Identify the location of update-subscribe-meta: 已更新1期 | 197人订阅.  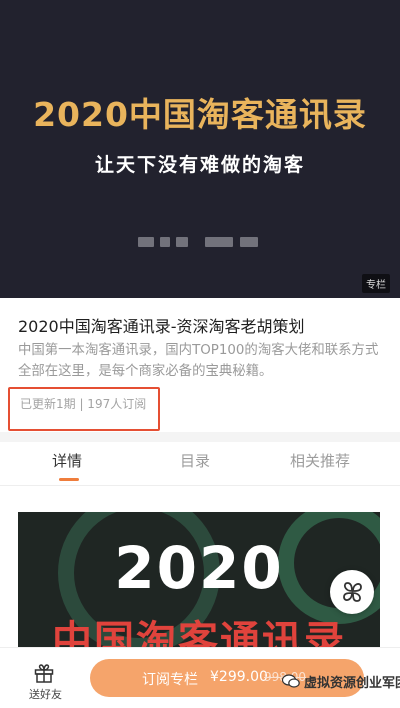
(83, 404).